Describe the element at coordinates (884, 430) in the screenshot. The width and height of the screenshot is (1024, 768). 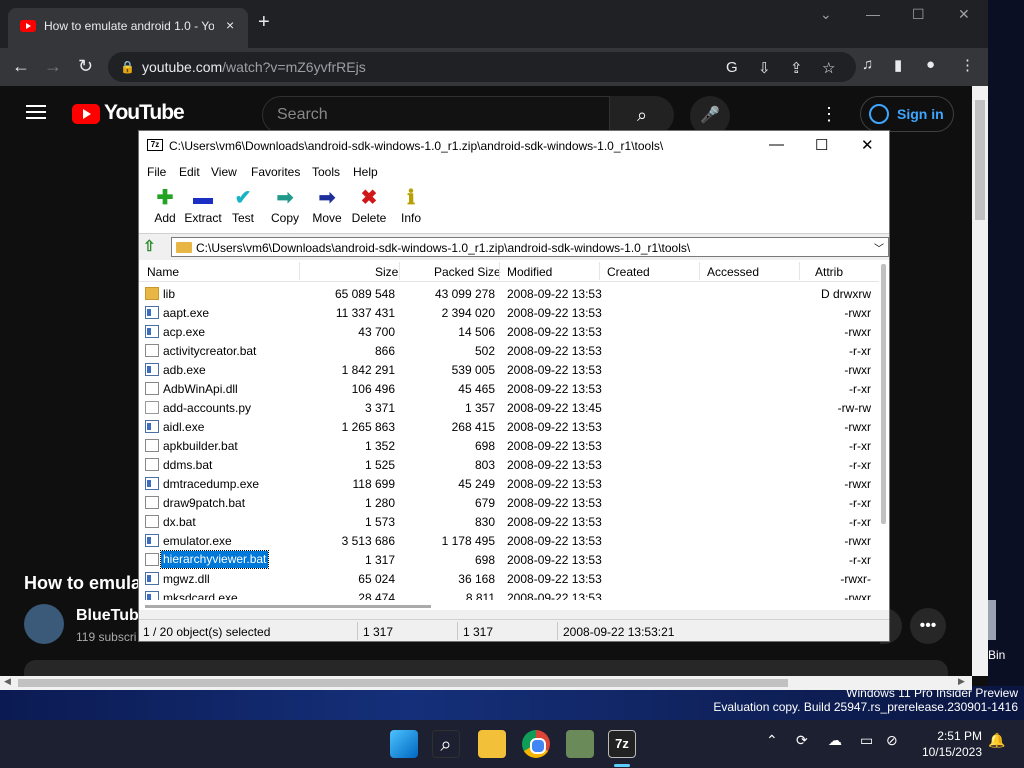
I see `file-list-vertical-scrollbar` at that location.